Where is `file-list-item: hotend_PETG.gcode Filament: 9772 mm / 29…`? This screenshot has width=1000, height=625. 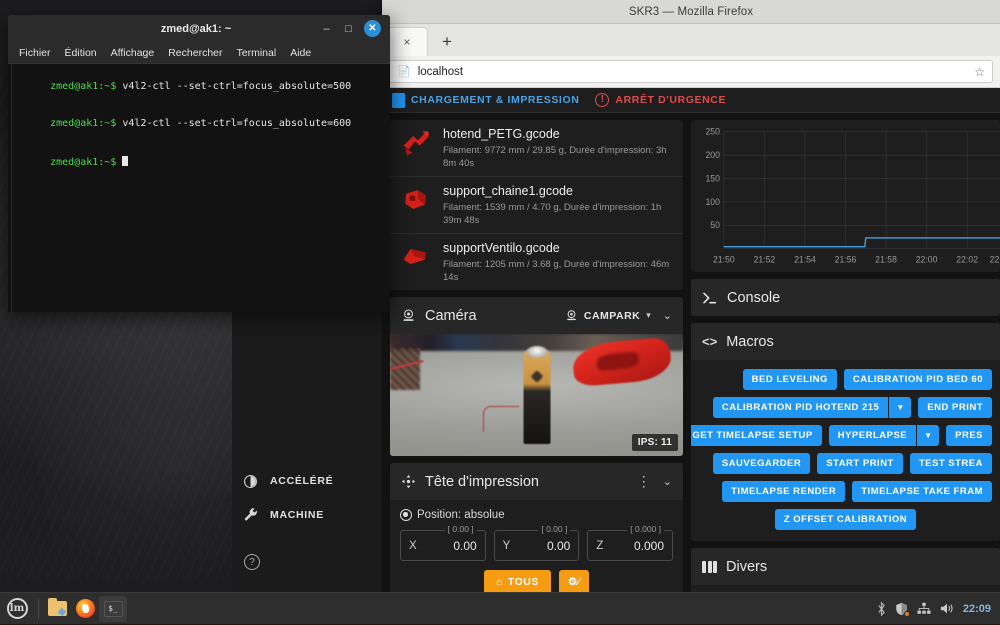 file-list-item: hotend_PETG.gcode Filament: 9772 mm / 29… is located at coordinates (536, 148).